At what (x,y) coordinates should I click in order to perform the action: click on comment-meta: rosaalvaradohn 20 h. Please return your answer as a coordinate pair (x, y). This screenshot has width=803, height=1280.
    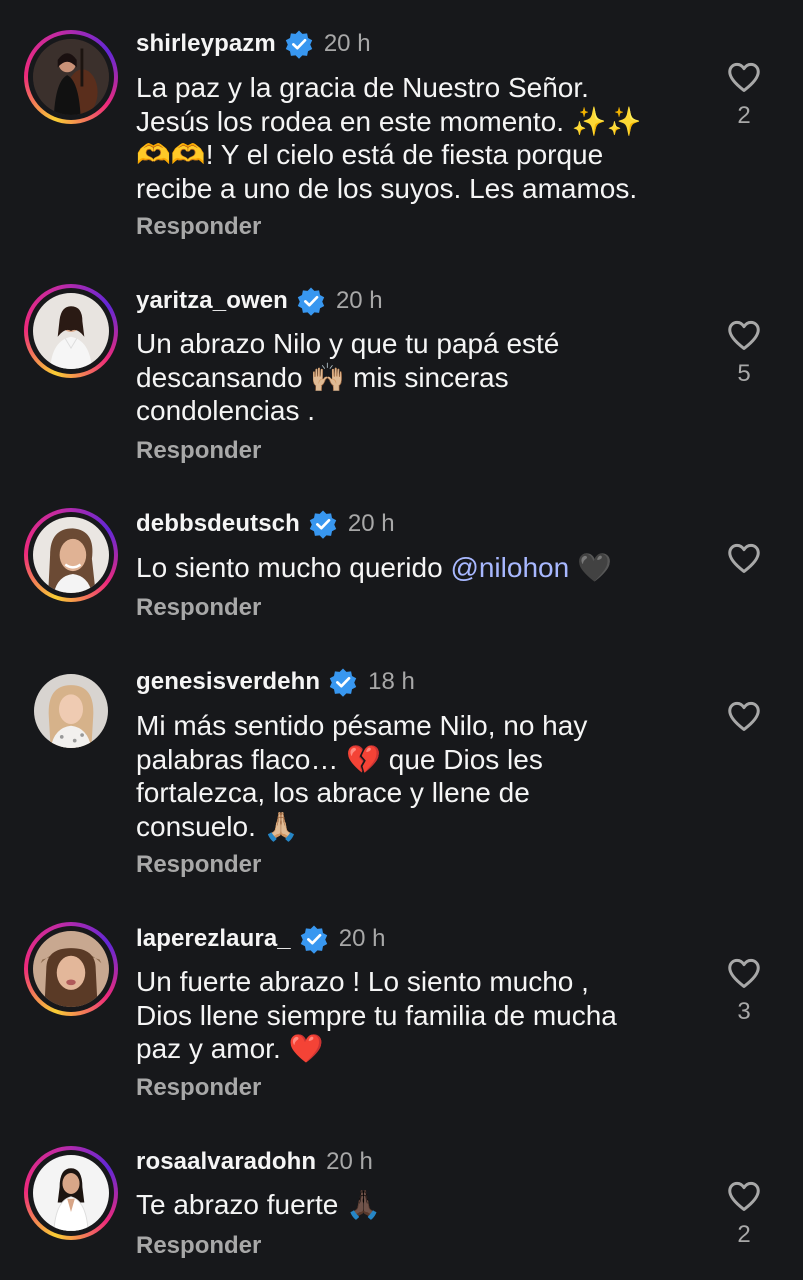
    Looking at the image, I should click on (254, 1162).